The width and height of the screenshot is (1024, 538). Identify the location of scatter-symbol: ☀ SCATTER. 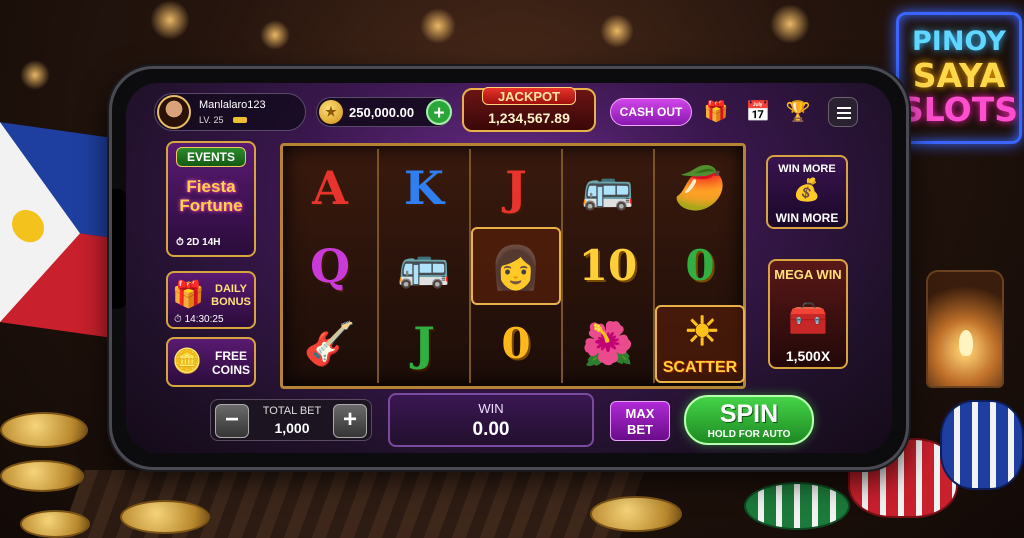
(700, 344).